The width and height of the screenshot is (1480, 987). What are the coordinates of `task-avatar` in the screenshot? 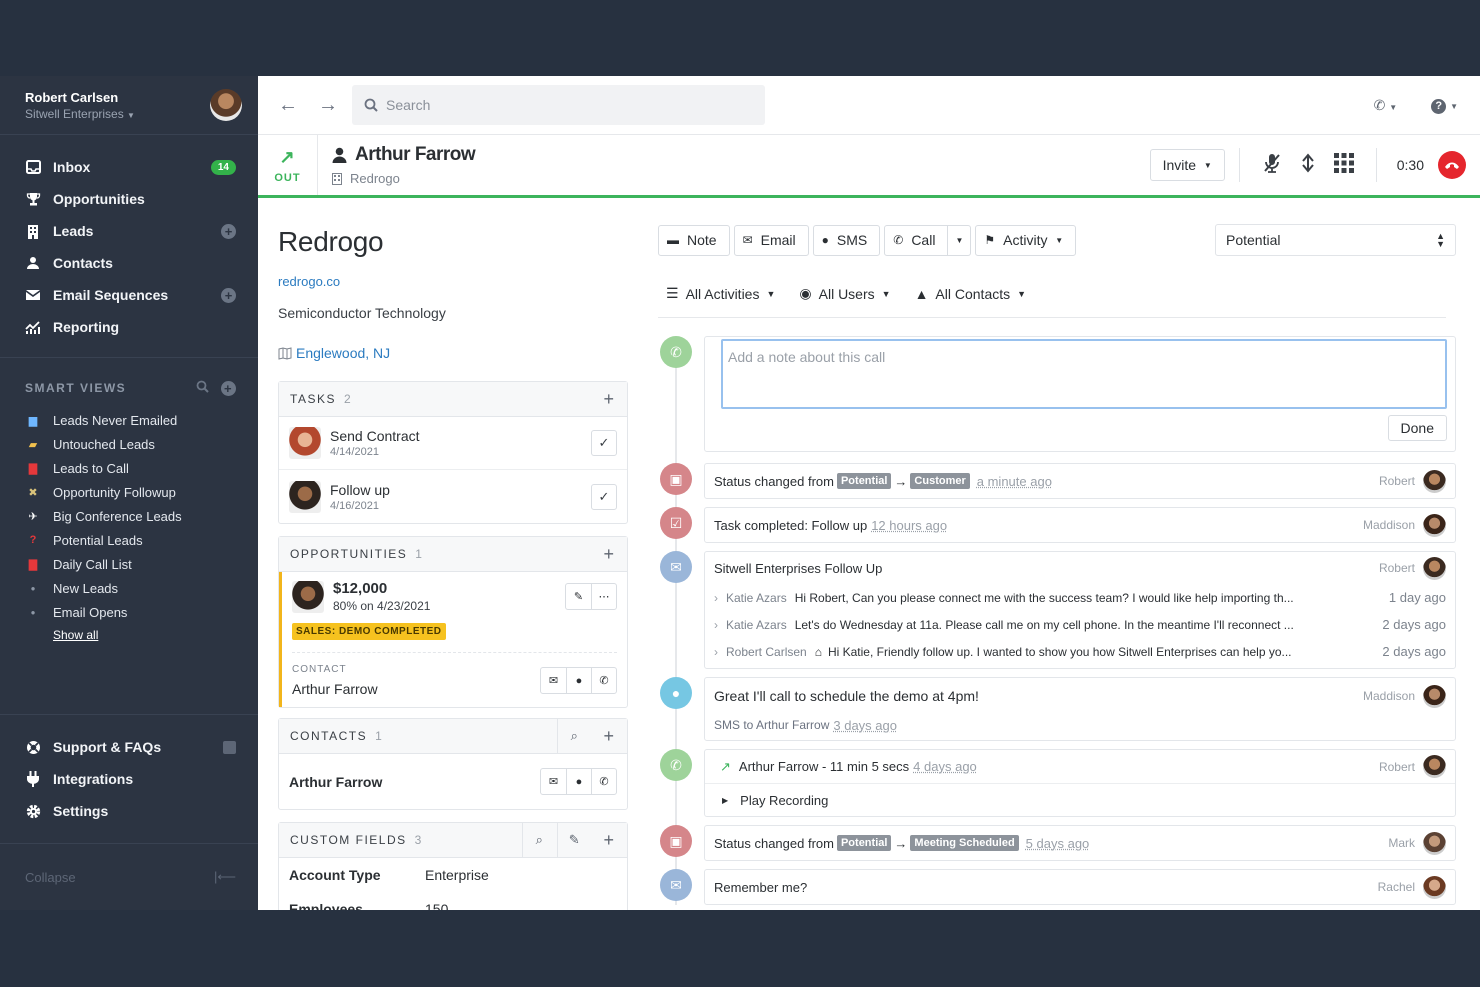 It's located at (305, 443).